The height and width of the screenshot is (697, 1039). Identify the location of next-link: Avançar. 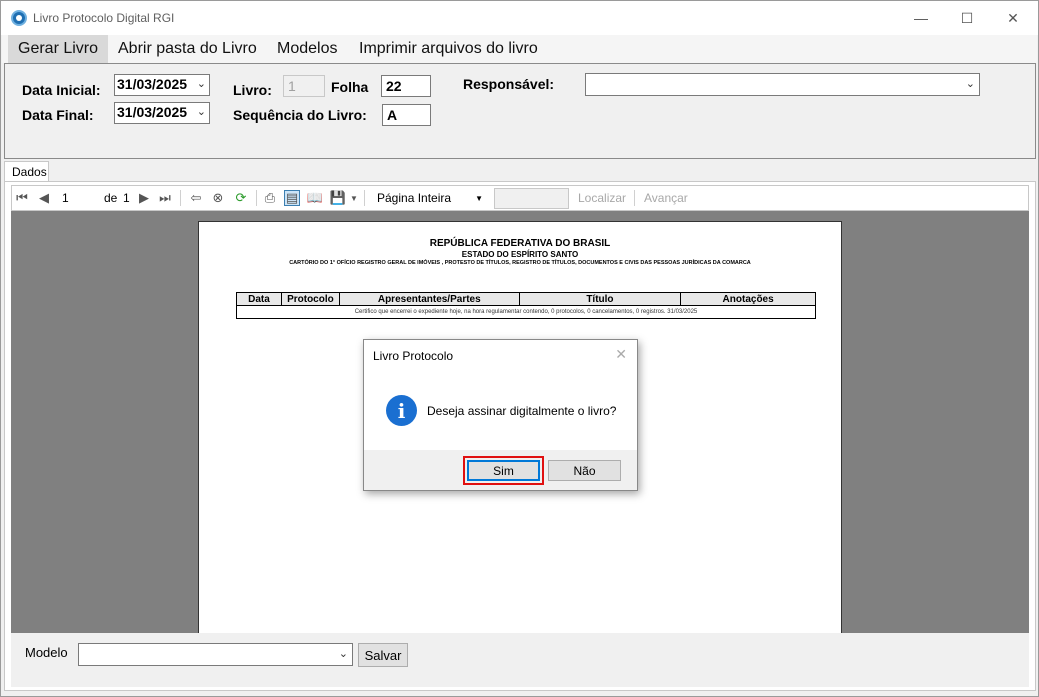
(666, 198).